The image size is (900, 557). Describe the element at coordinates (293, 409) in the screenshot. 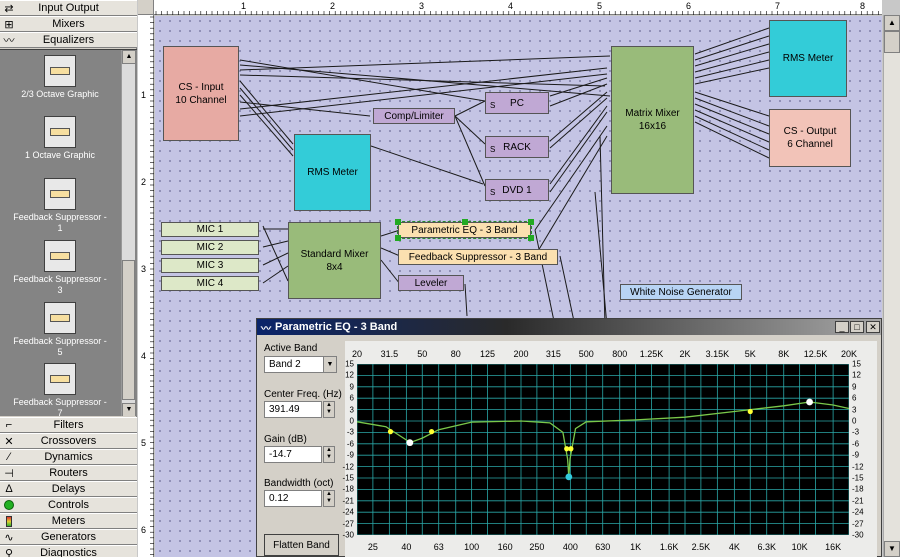

I see `center-freq-field: 391.49` at that location.